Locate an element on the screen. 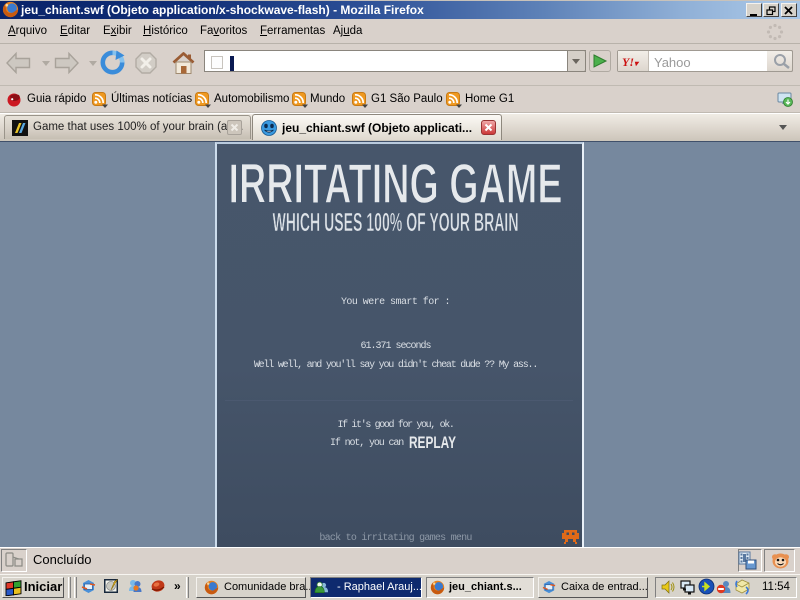  svg-text: REPLAY is located at coordinates (432, 443).